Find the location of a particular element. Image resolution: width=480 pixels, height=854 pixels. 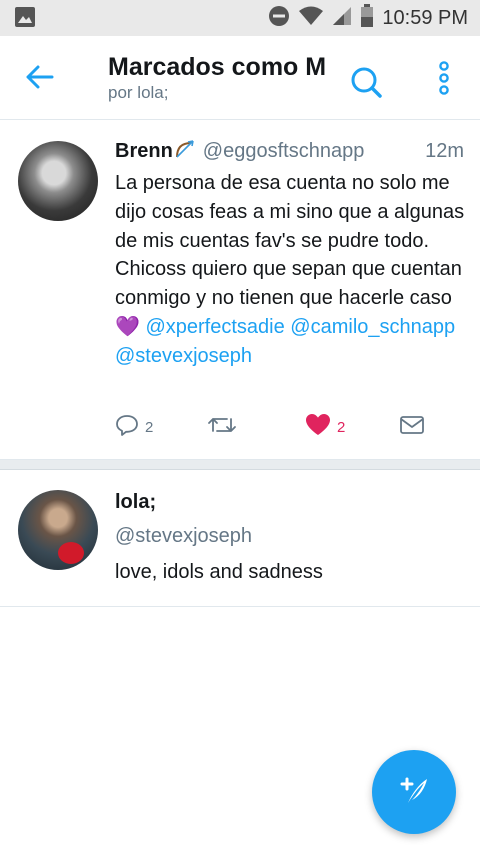

compose-tweet-button is located at coordinates (414, 792).